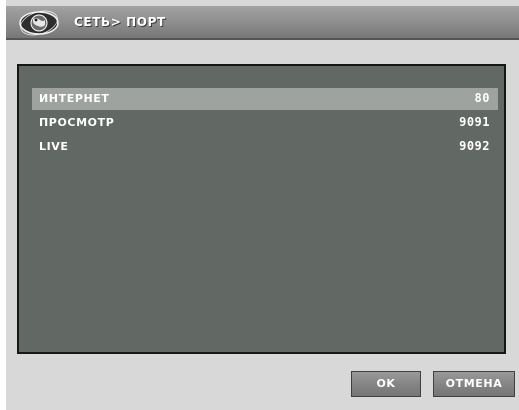 The height and width of the screenshot is (410, 519). What do you see at coordinates (74, 98) in the screenshot?
I see `port-label: ИНТЕРНЕТ` at bounding box center [74, 98].